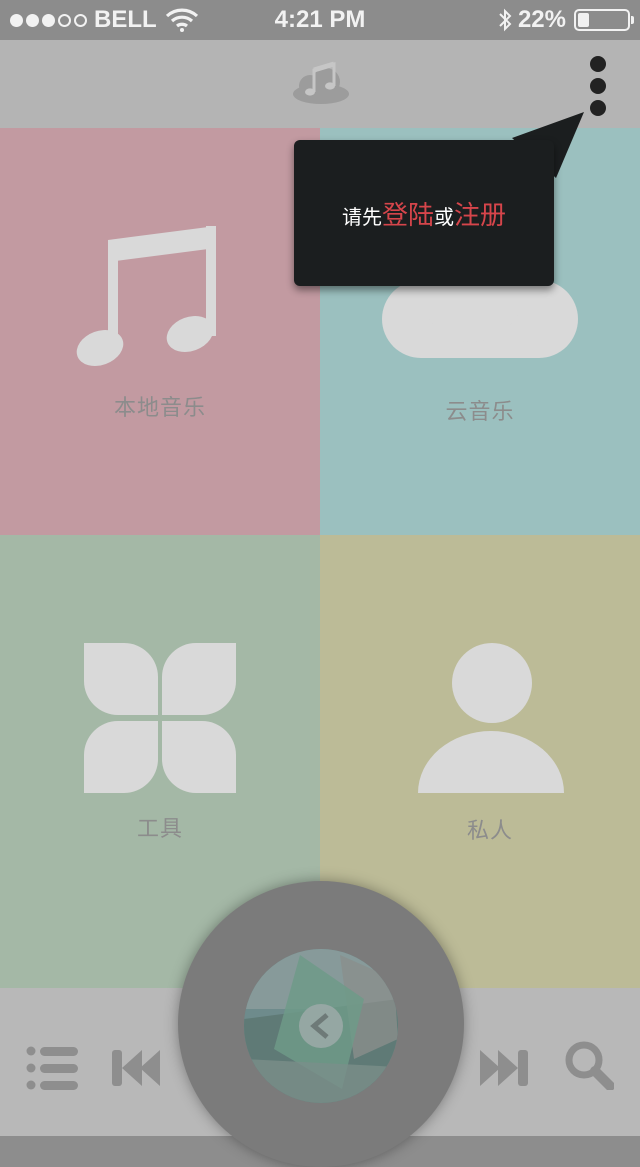  I want to click on battery-fill, so click(583, 20).